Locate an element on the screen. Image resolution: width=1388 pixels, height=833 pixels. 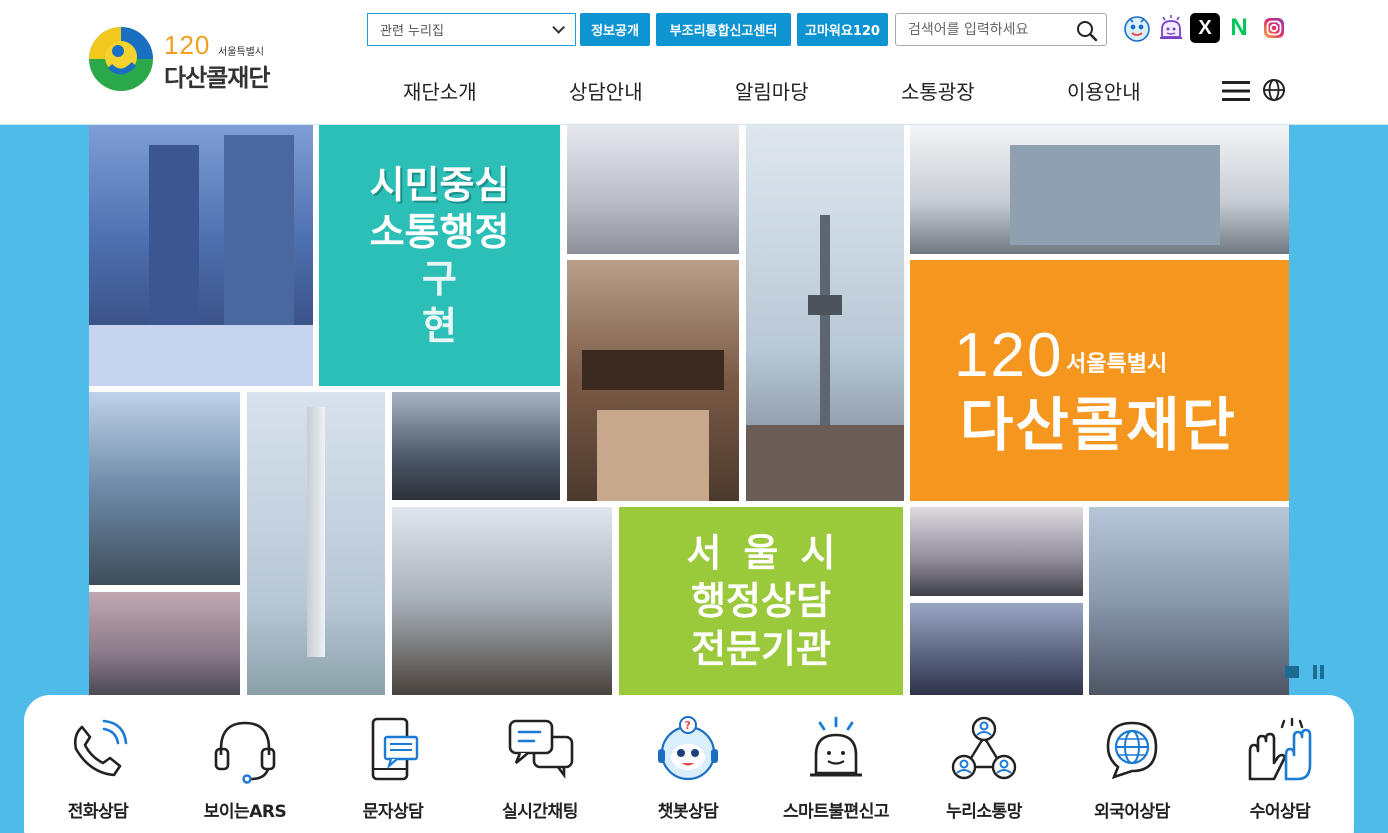
quick-foreign-label: 외국어상담 is located at coordinates (1132, 812).